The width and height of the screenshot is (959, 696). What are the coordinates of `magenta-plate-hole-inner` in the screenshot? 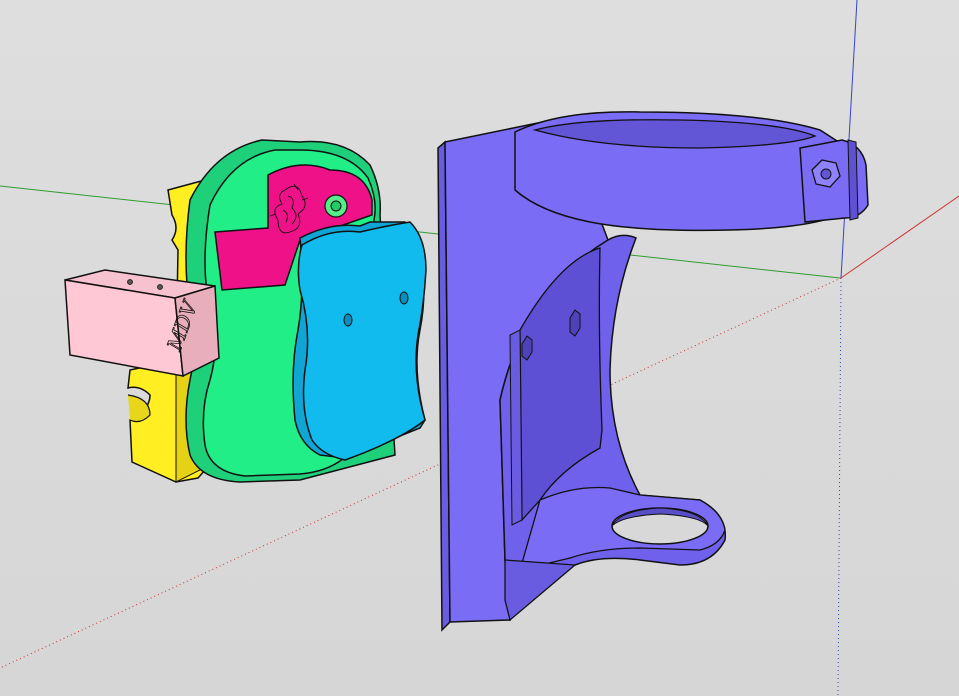 It's located at (336, 206).